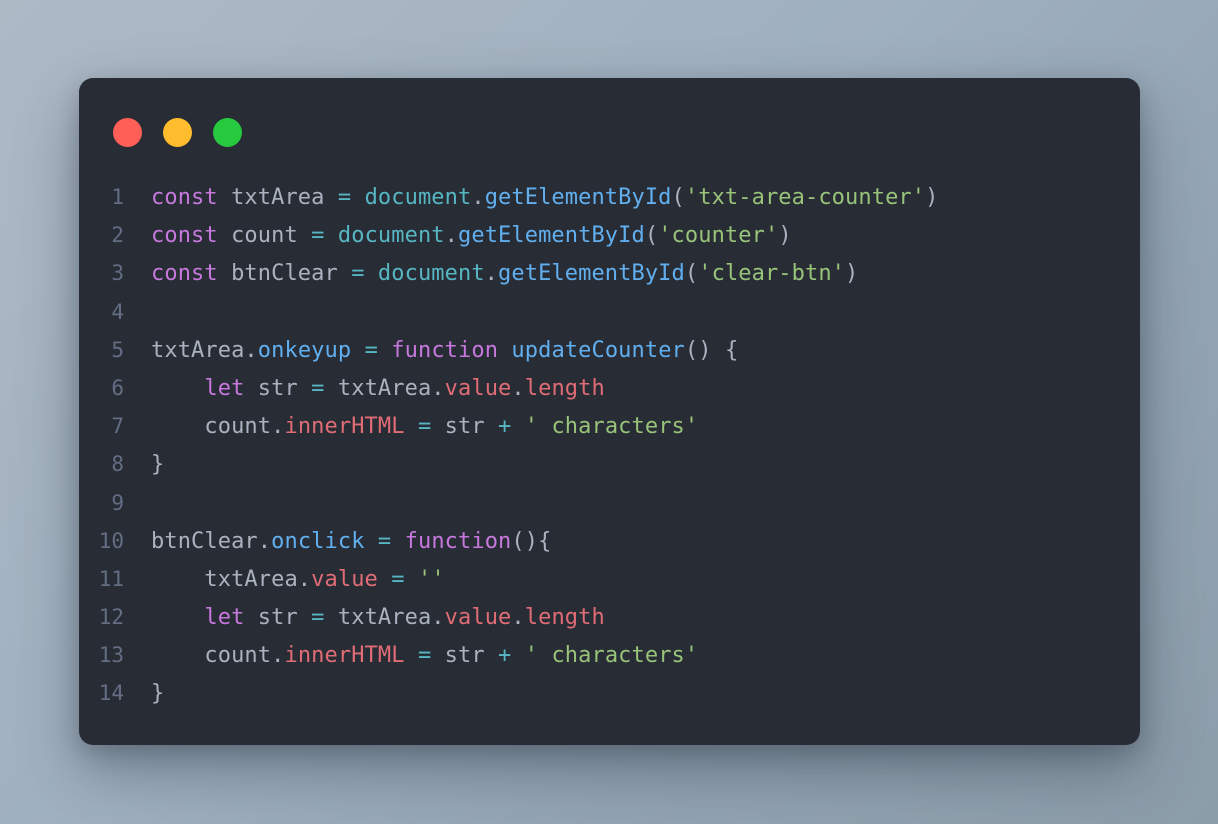 The image size is (1218, 824). Describe the element at coordinates (117, 235) in the screenshot. I see `line-number: 2` at that location.